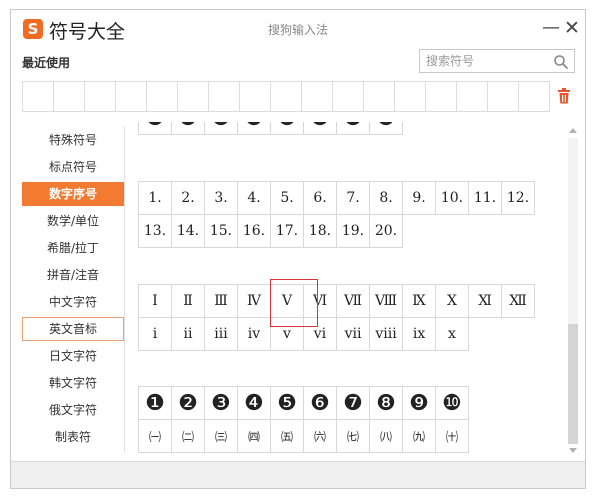  I want to click on symbol-cell: ❿, so click(452, 403).